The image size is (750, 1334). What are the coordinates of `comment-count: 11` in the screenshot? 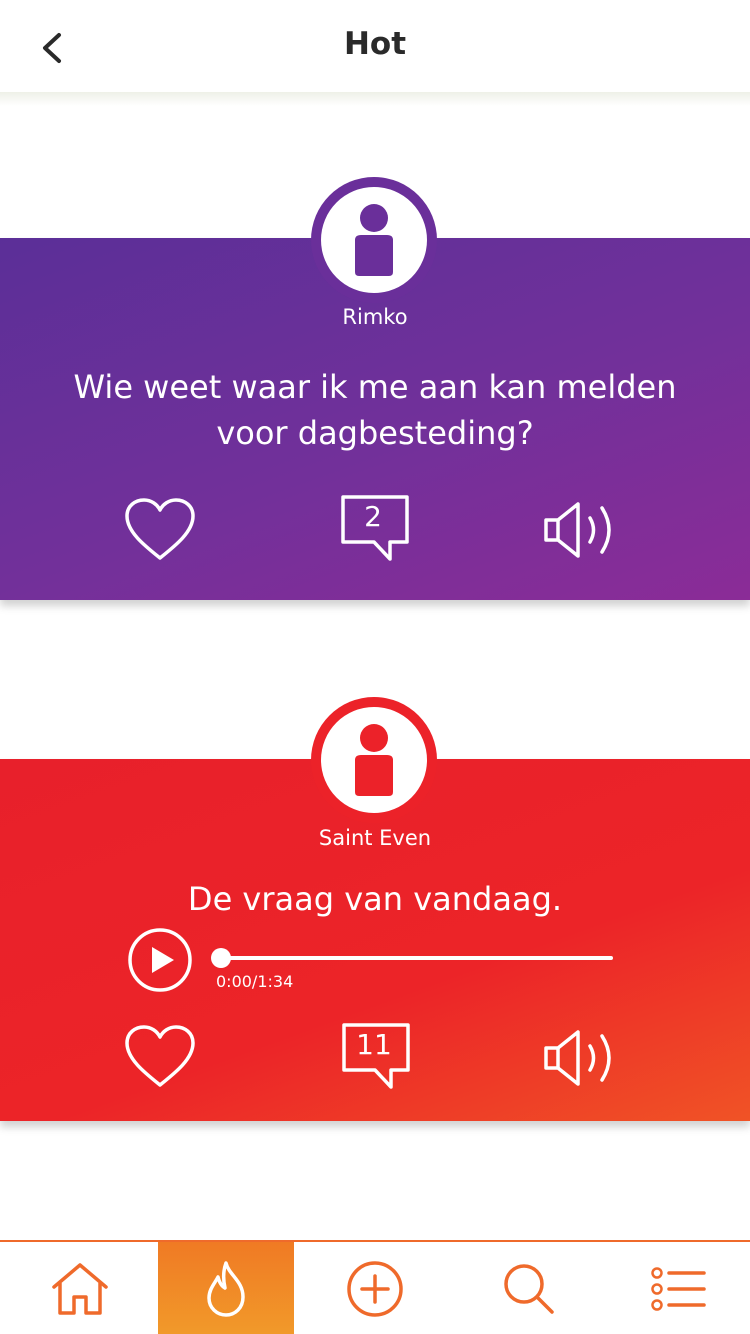 It's located at (374, 1044).